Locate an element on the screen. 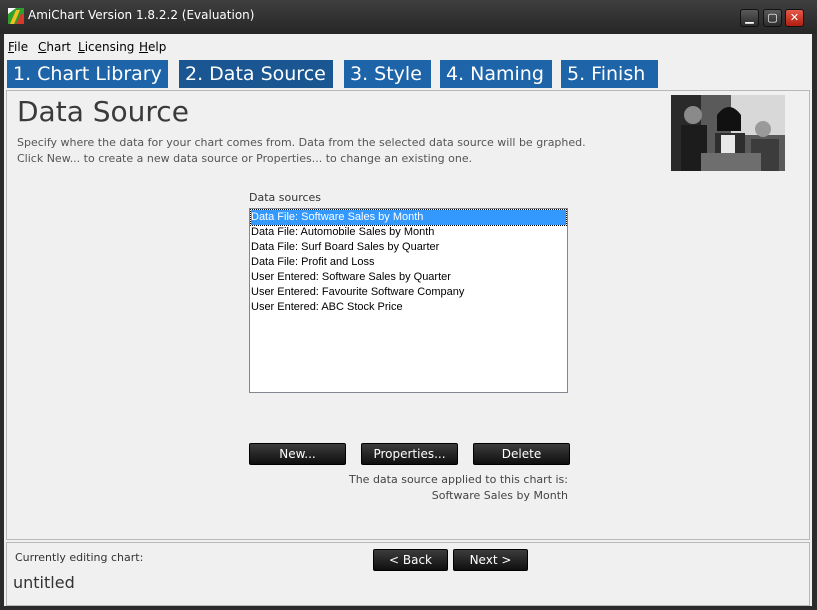  minimize-button: ▁ is located at coordinates (749, 18).